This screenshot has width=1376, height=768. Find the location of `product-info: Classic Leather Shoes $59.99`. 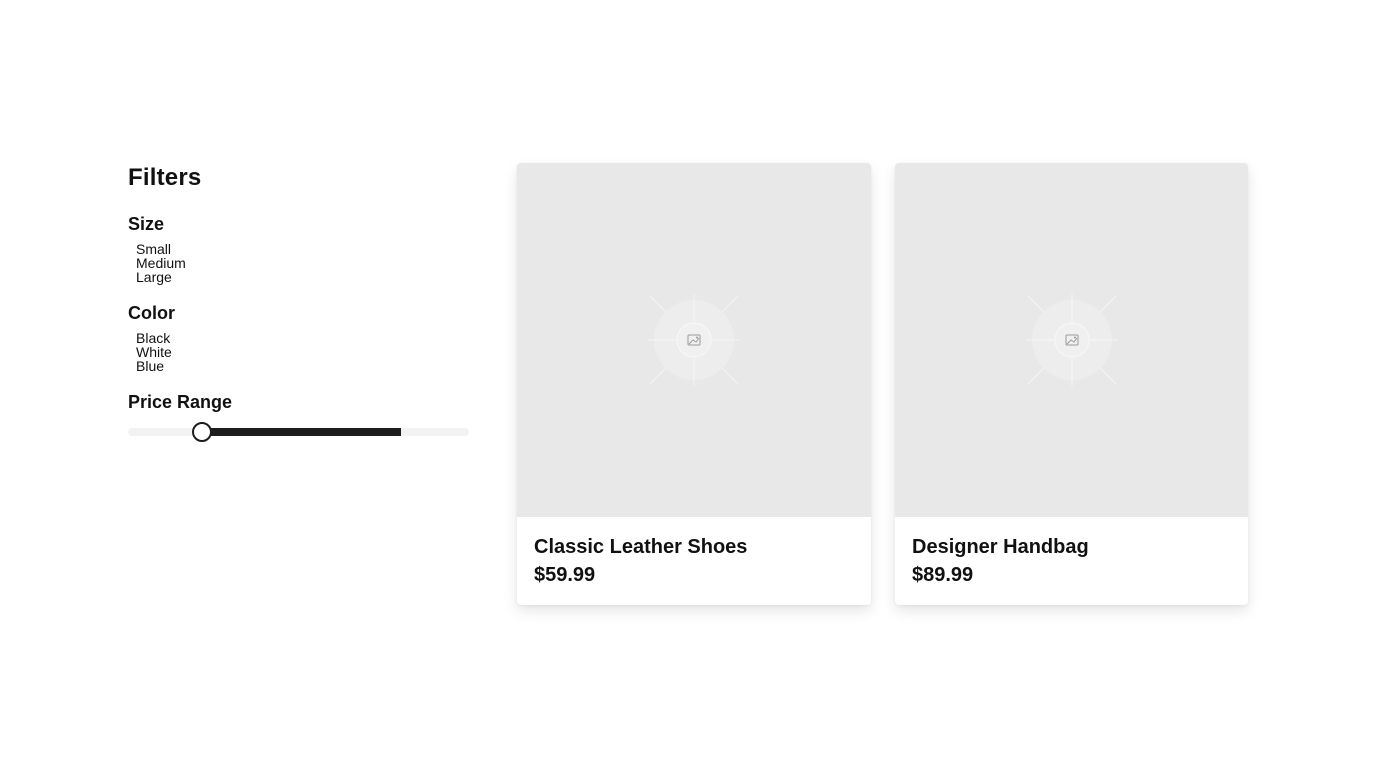

product-info: Classic Leather Shoes $59.99 is located at coordinates (694, 552).